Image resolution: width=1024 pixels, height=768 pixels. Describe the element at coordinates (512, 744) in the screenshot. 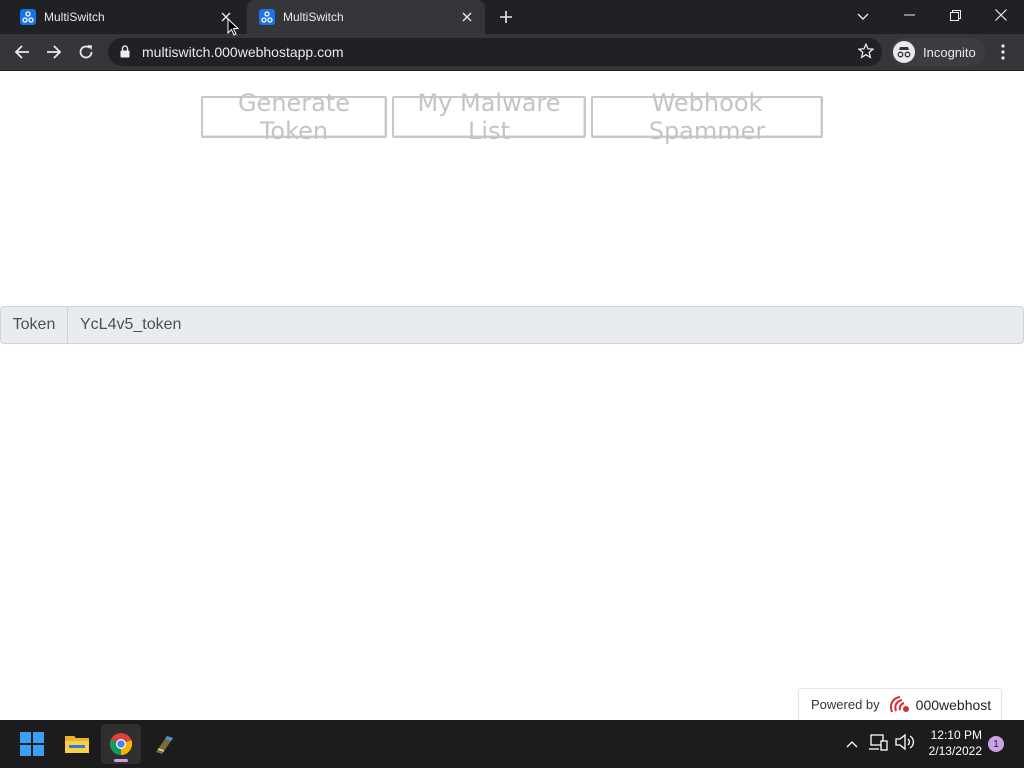

I see `taskbar: 12:10 PM 2/13/2022 1` at that location.